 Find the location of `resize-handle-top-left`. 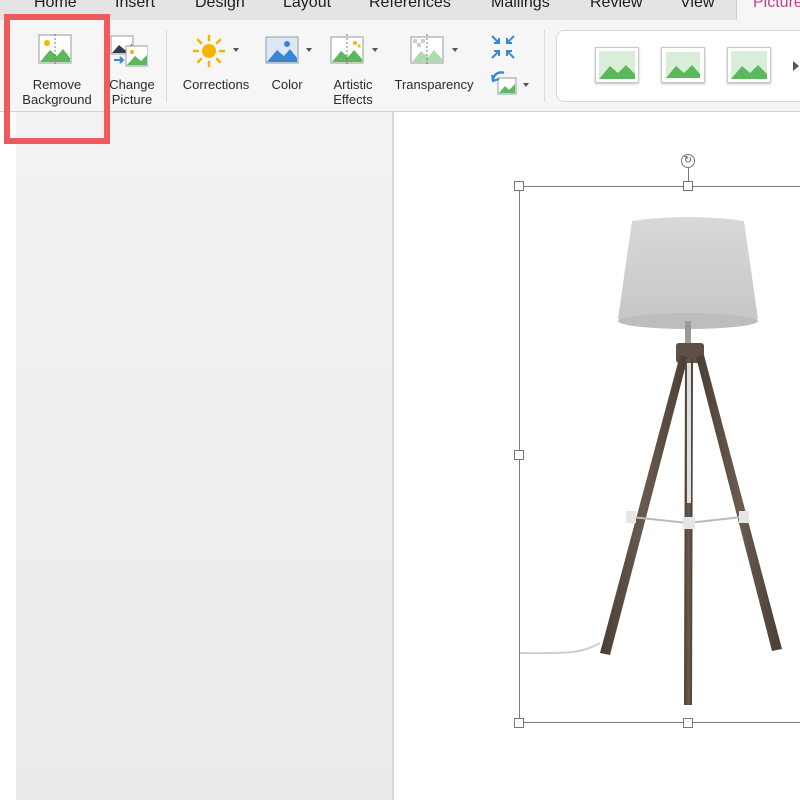

resize-handle-top-left is located at coordinates (519, 186).